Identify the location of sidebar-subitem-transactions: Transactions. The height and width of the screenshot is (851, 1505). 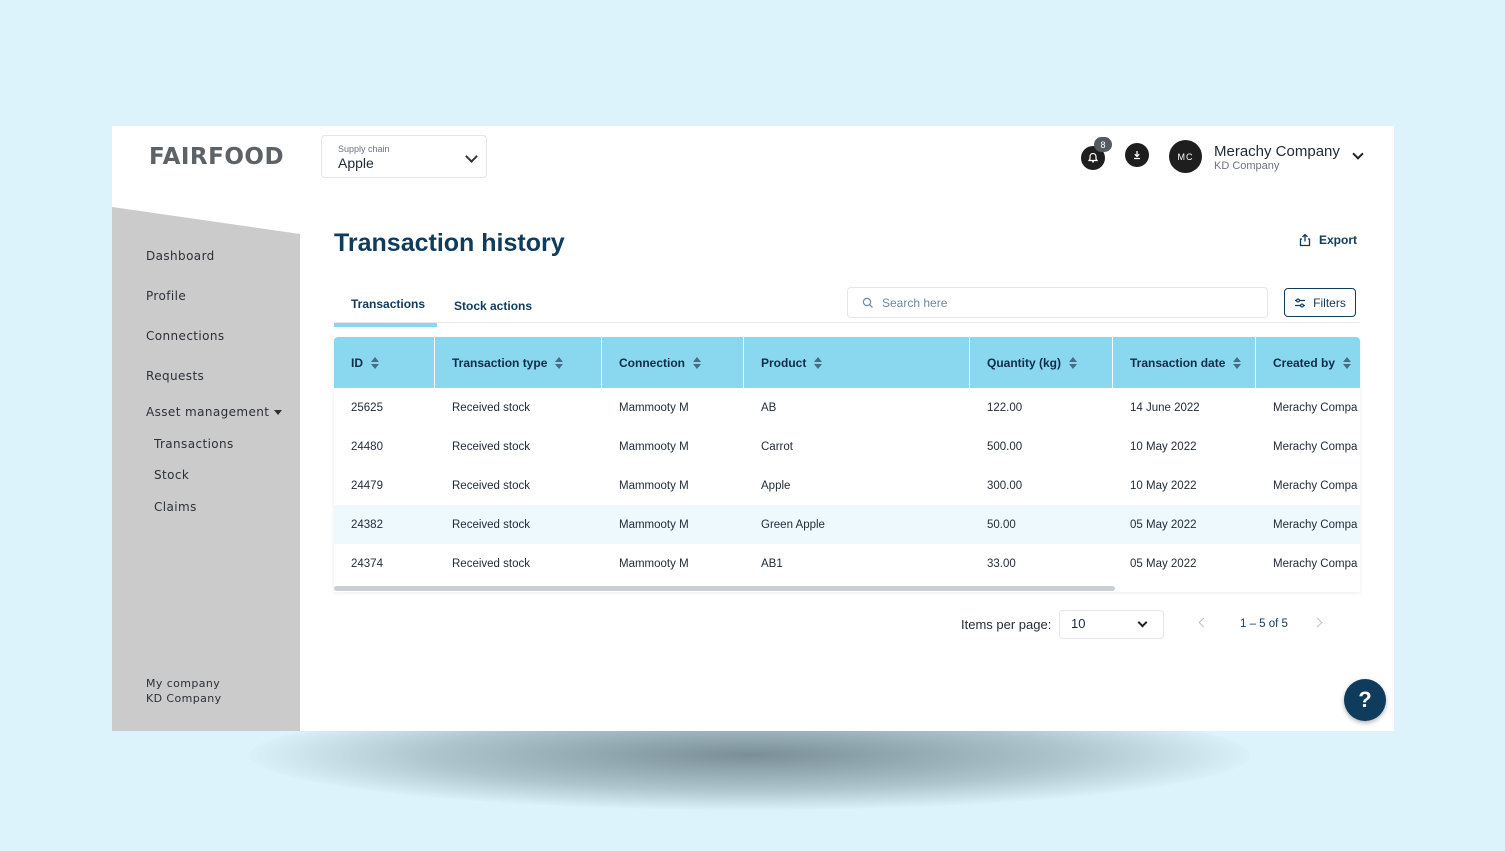
(194, 444).